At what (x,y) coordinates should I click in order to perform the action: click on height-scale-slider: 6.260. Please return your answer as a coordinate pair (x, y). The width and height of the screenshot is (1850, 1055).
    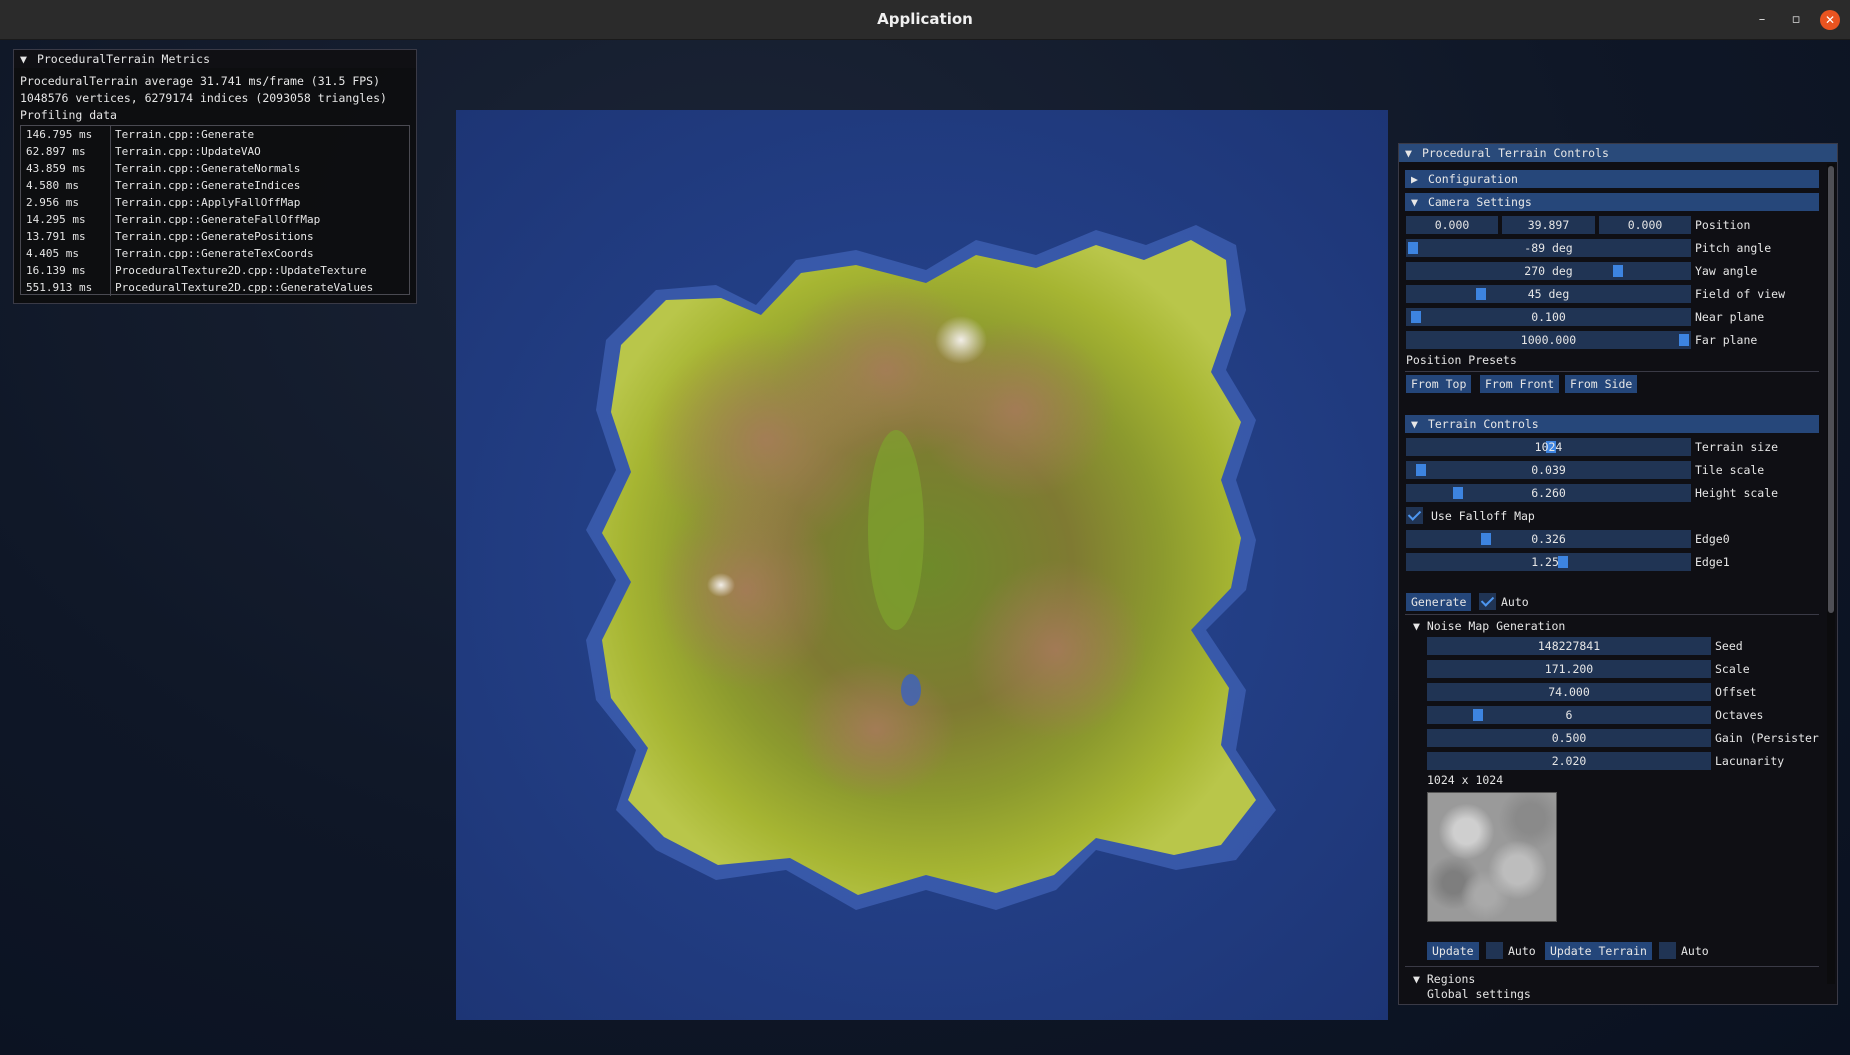
    Looking at the image, I should click on (1548, 493).